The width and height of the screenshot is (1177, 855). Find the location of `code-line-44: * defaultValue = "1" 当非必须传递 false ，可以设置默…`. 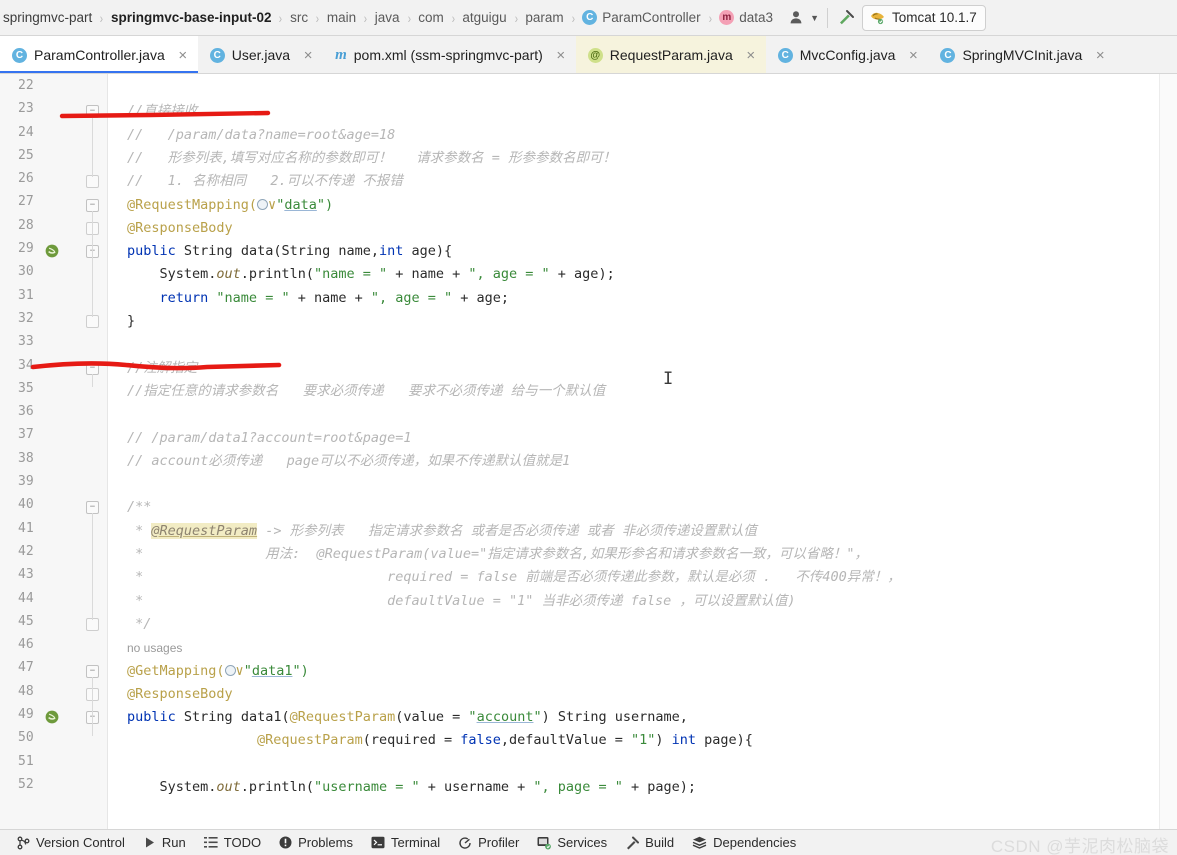

code-line-44: * defaultValue = "1" 当非必须传递 false ，可以设置默… is located at coordinates (642, 601).